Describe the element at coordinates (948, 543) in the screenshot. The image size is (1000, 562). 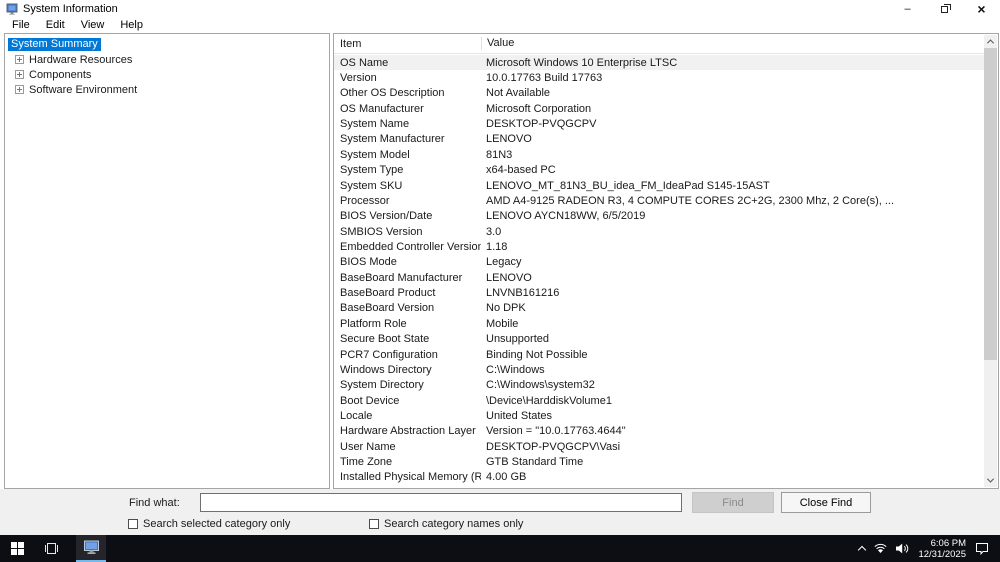
I see `clock-time: 6:06 PM` at that location.